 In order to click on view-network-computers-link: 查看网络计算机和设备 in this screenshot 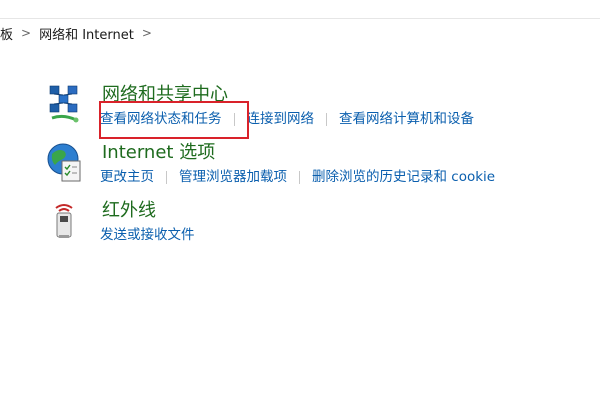, I will do `click(406, 119)`.